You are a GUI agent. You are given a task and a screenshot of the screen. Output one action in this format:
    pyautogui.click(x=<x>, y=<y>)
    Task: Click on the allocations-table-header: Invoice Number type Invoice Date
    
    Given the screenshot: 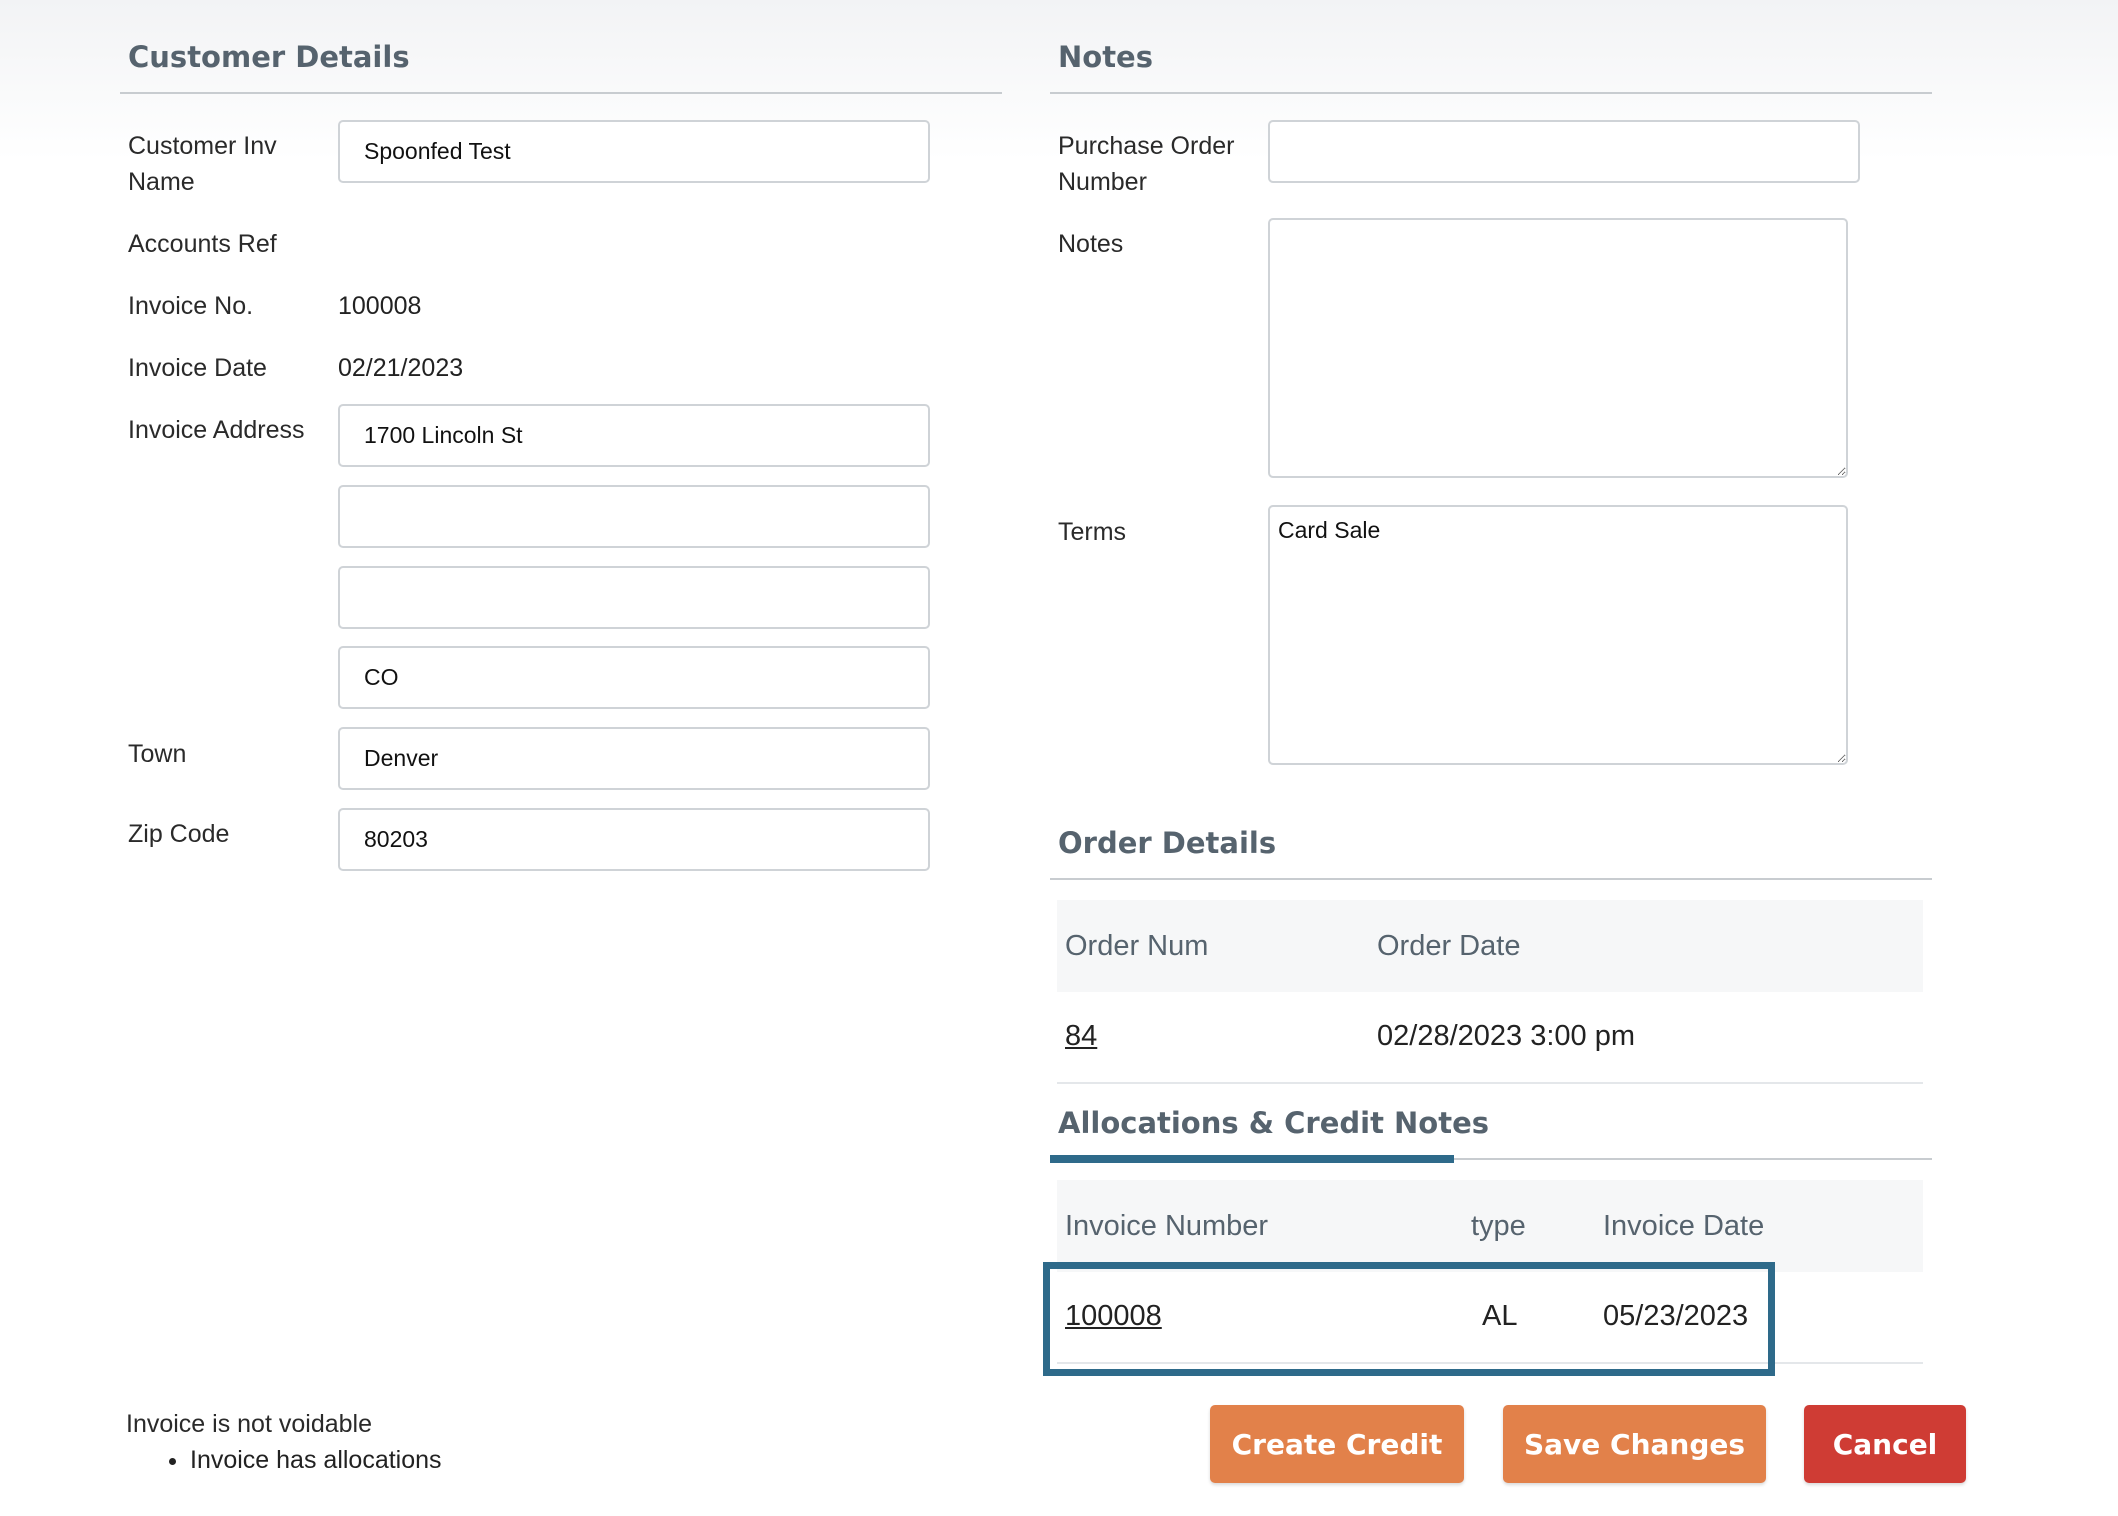 What is the action you would take?
    pyautogui.click(x=1490, y=1226)
    